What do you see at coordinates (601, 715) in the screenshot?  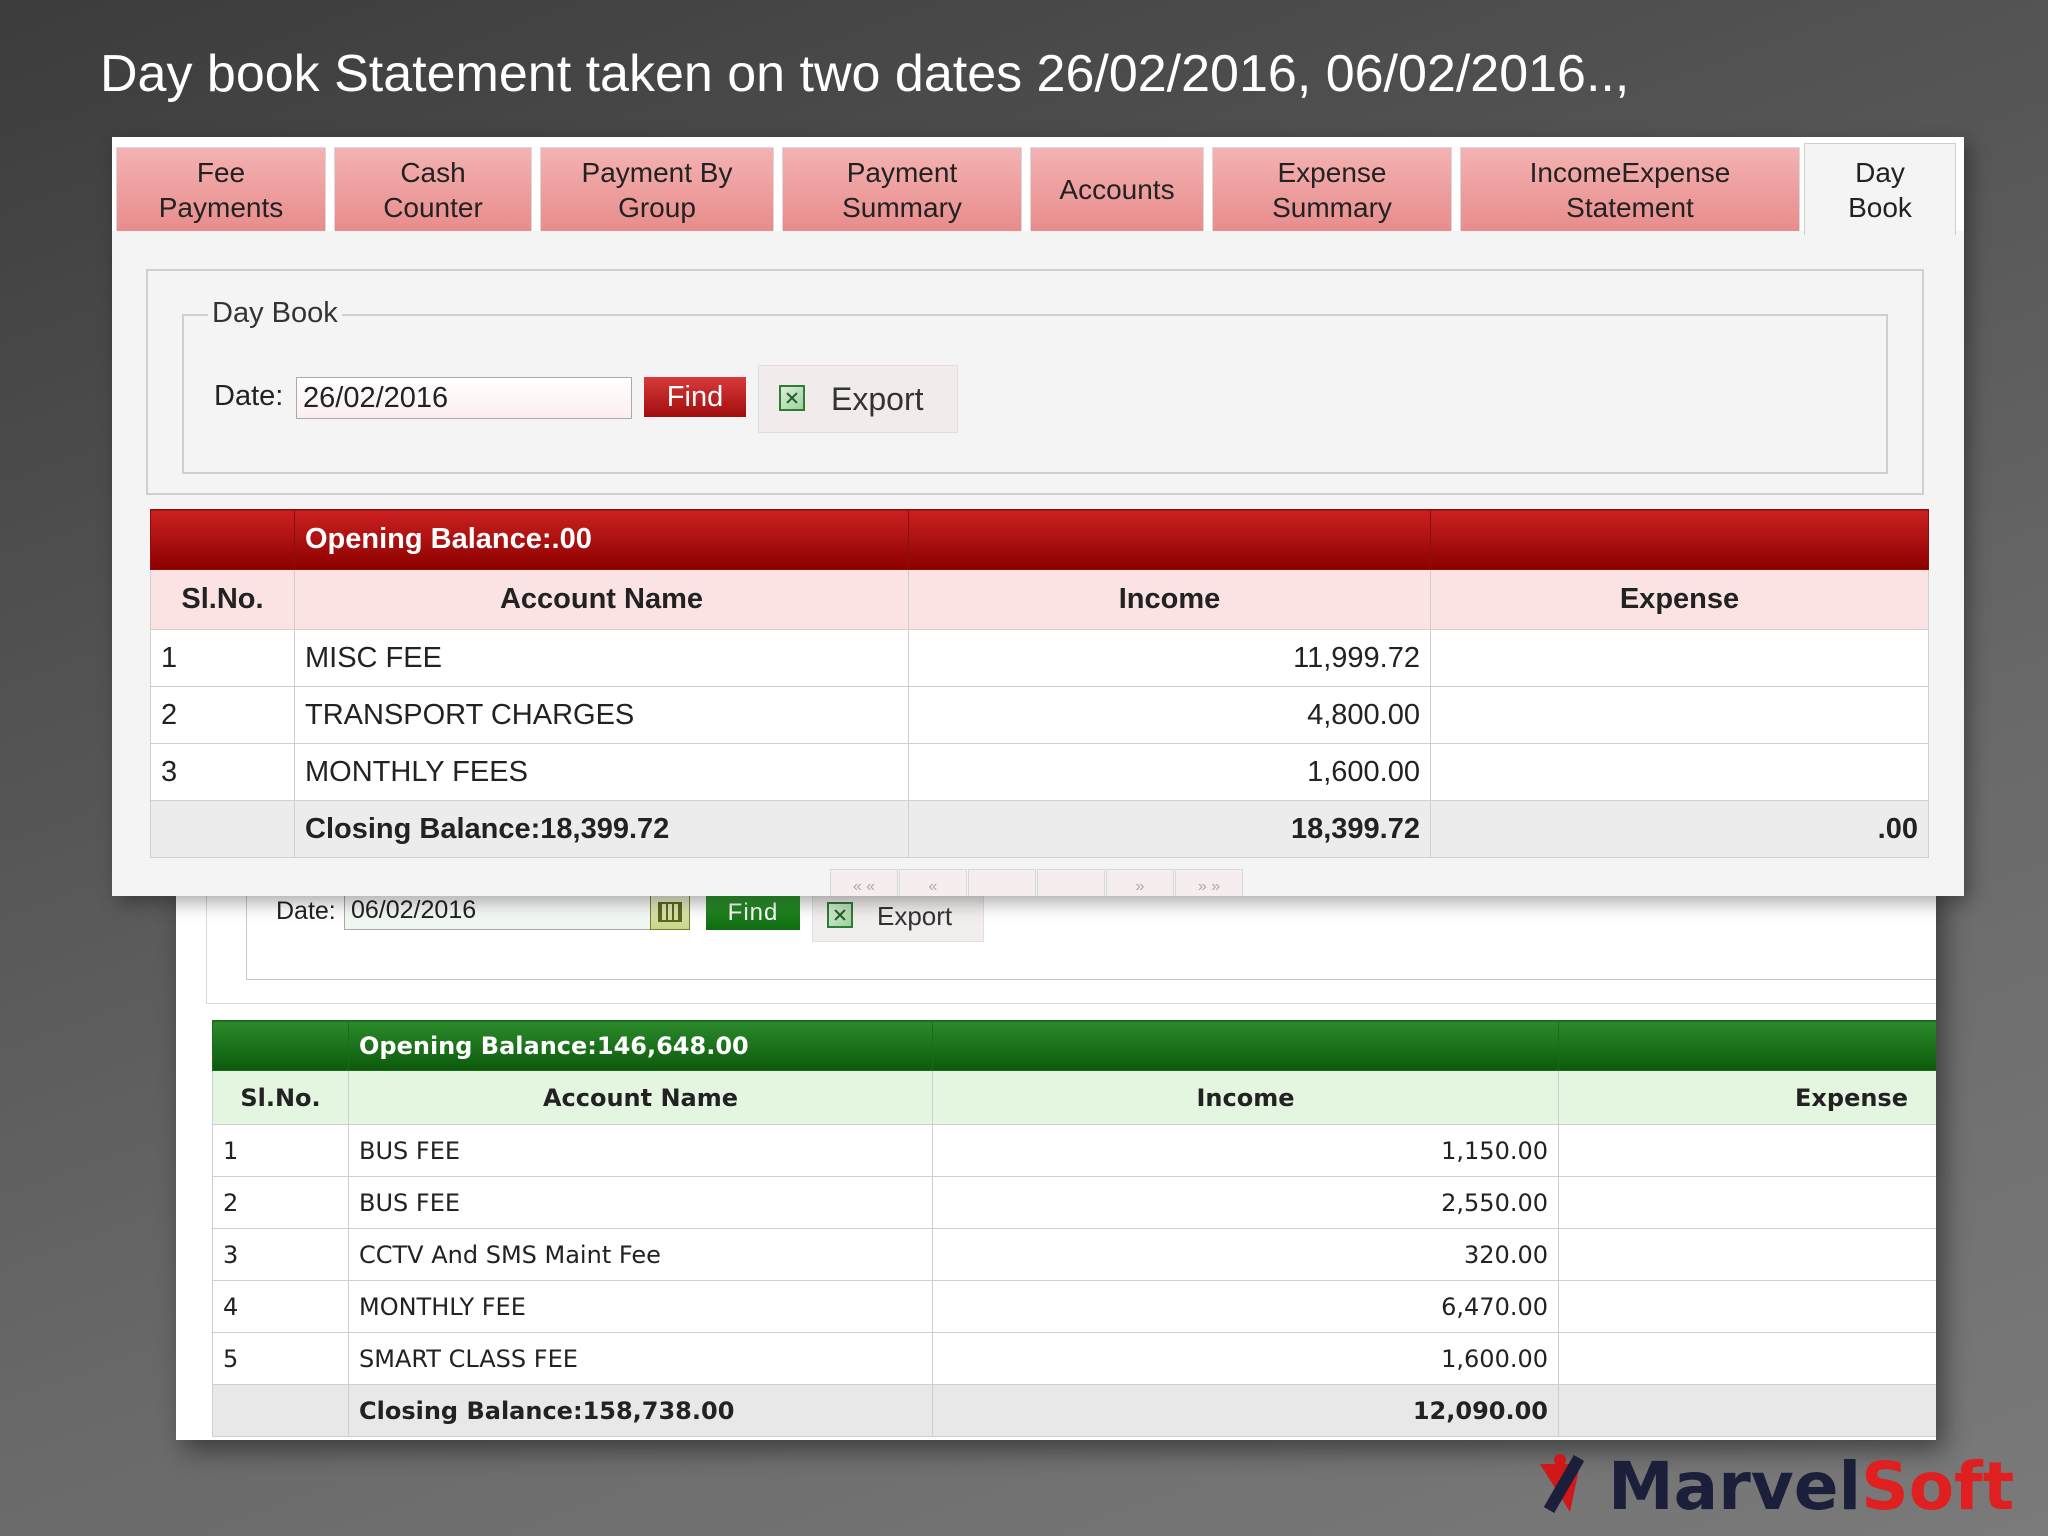 I see `account-cell: TRANSPORT CHARGES` at bounding box center [601, 715].